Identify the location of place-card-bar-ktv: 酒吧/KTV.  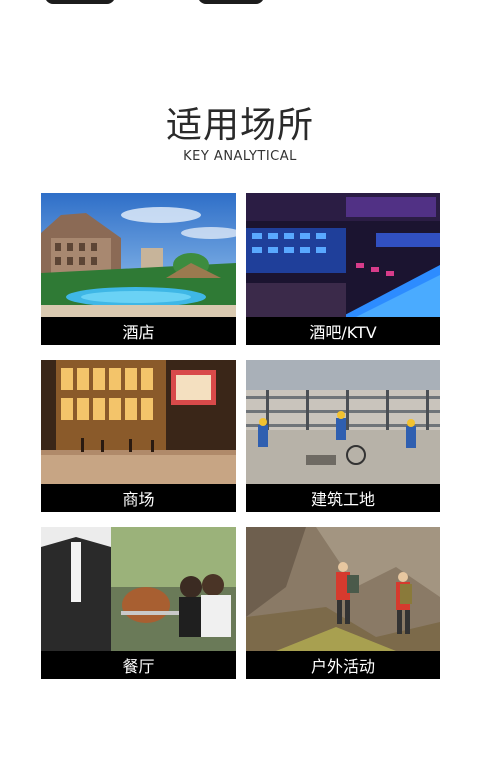
(343, 269).